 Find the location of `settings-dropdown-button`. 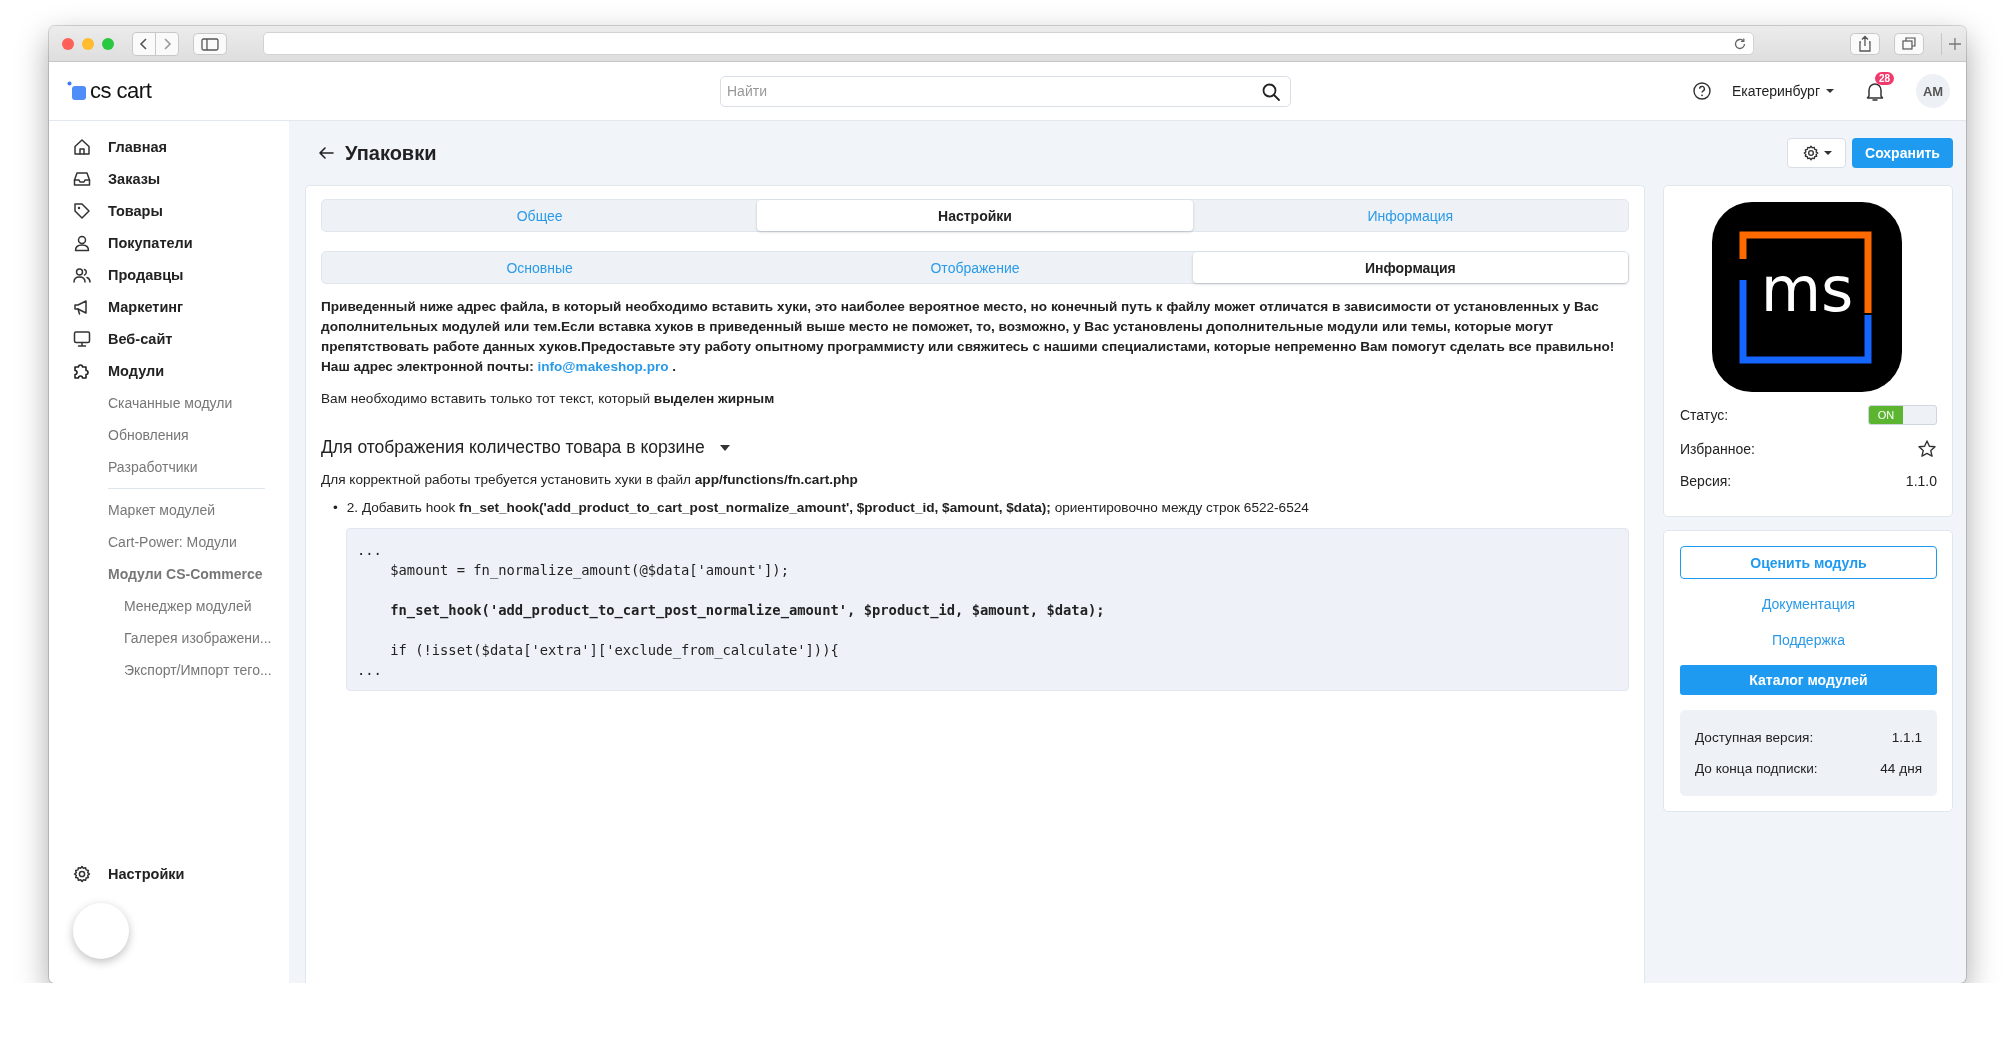

settings-dropdown-button is located at coordinates (1816, 153).